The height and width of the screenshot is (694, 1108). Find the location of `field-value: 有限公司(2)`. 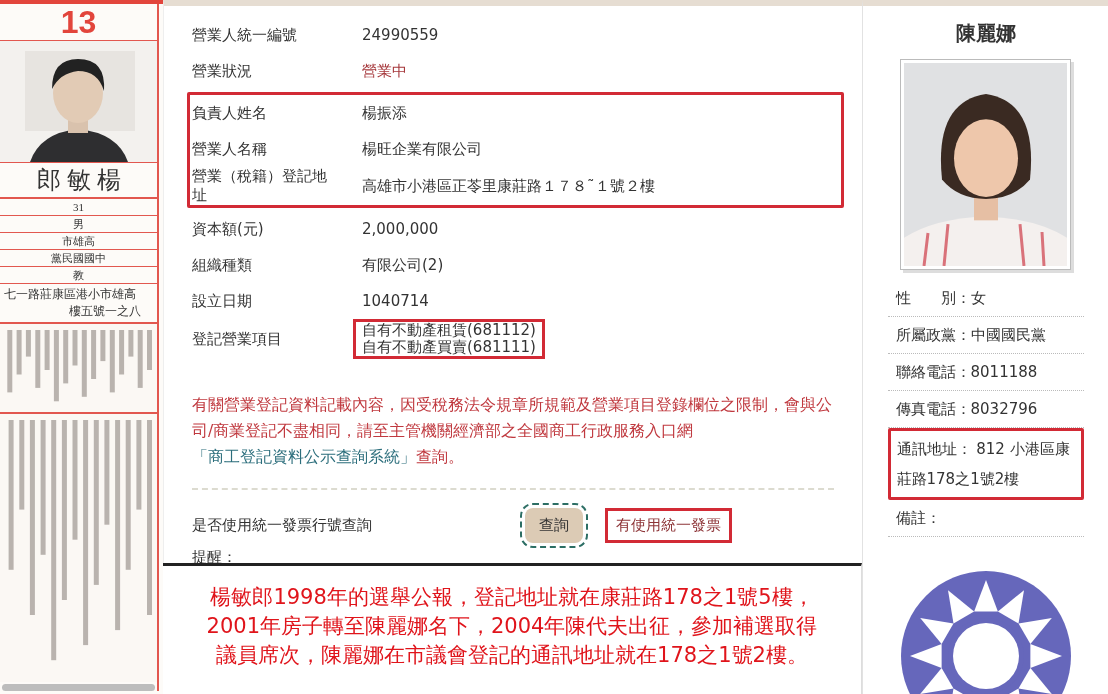

field-value: 有限公司(2) is located at coordinates (403, 265).